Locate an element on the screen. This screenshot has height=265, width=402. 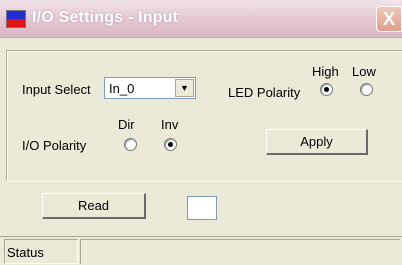
read-button: Read is located at coordinates (94, 206).